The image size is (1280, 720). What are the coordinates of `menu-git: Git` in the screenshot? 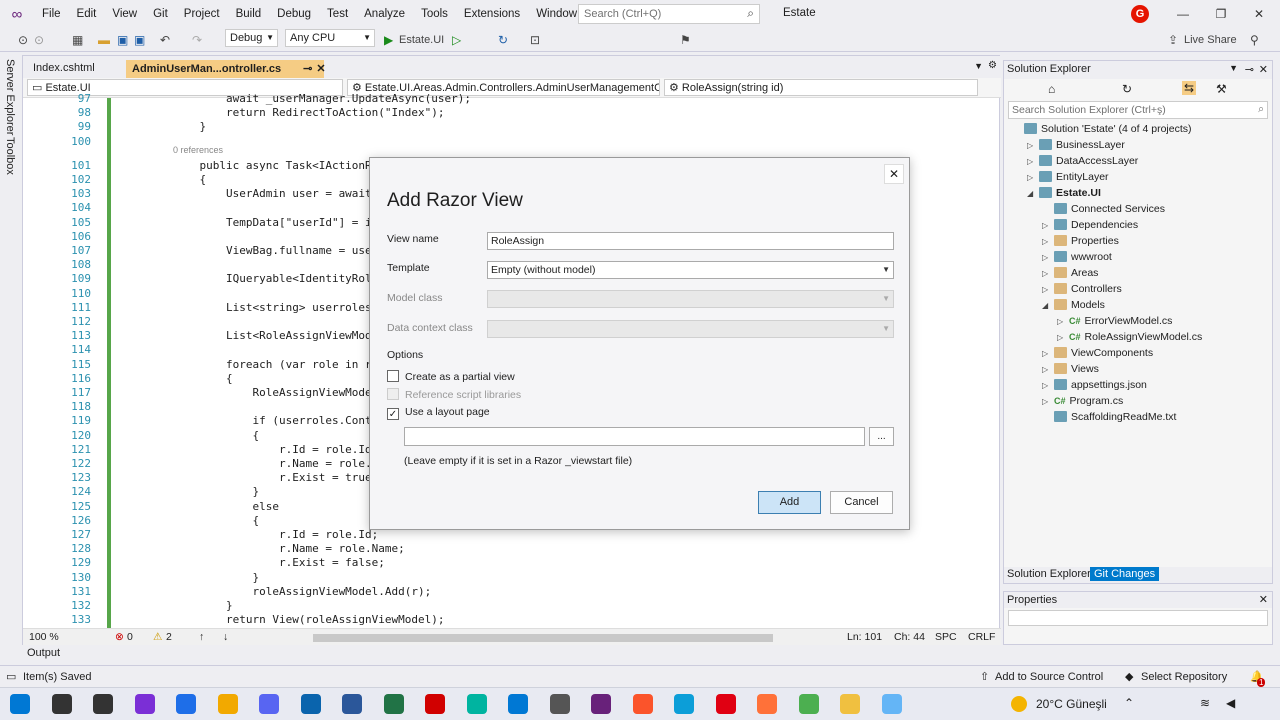 It's located at (160, 14).